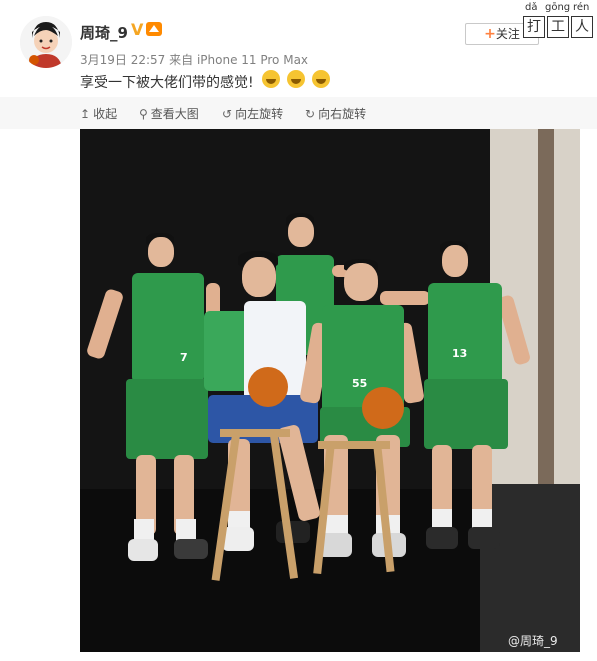 The width and height of the screenshot is (597, 661). I want to click on follow-label: 关注, so click(507, 34).